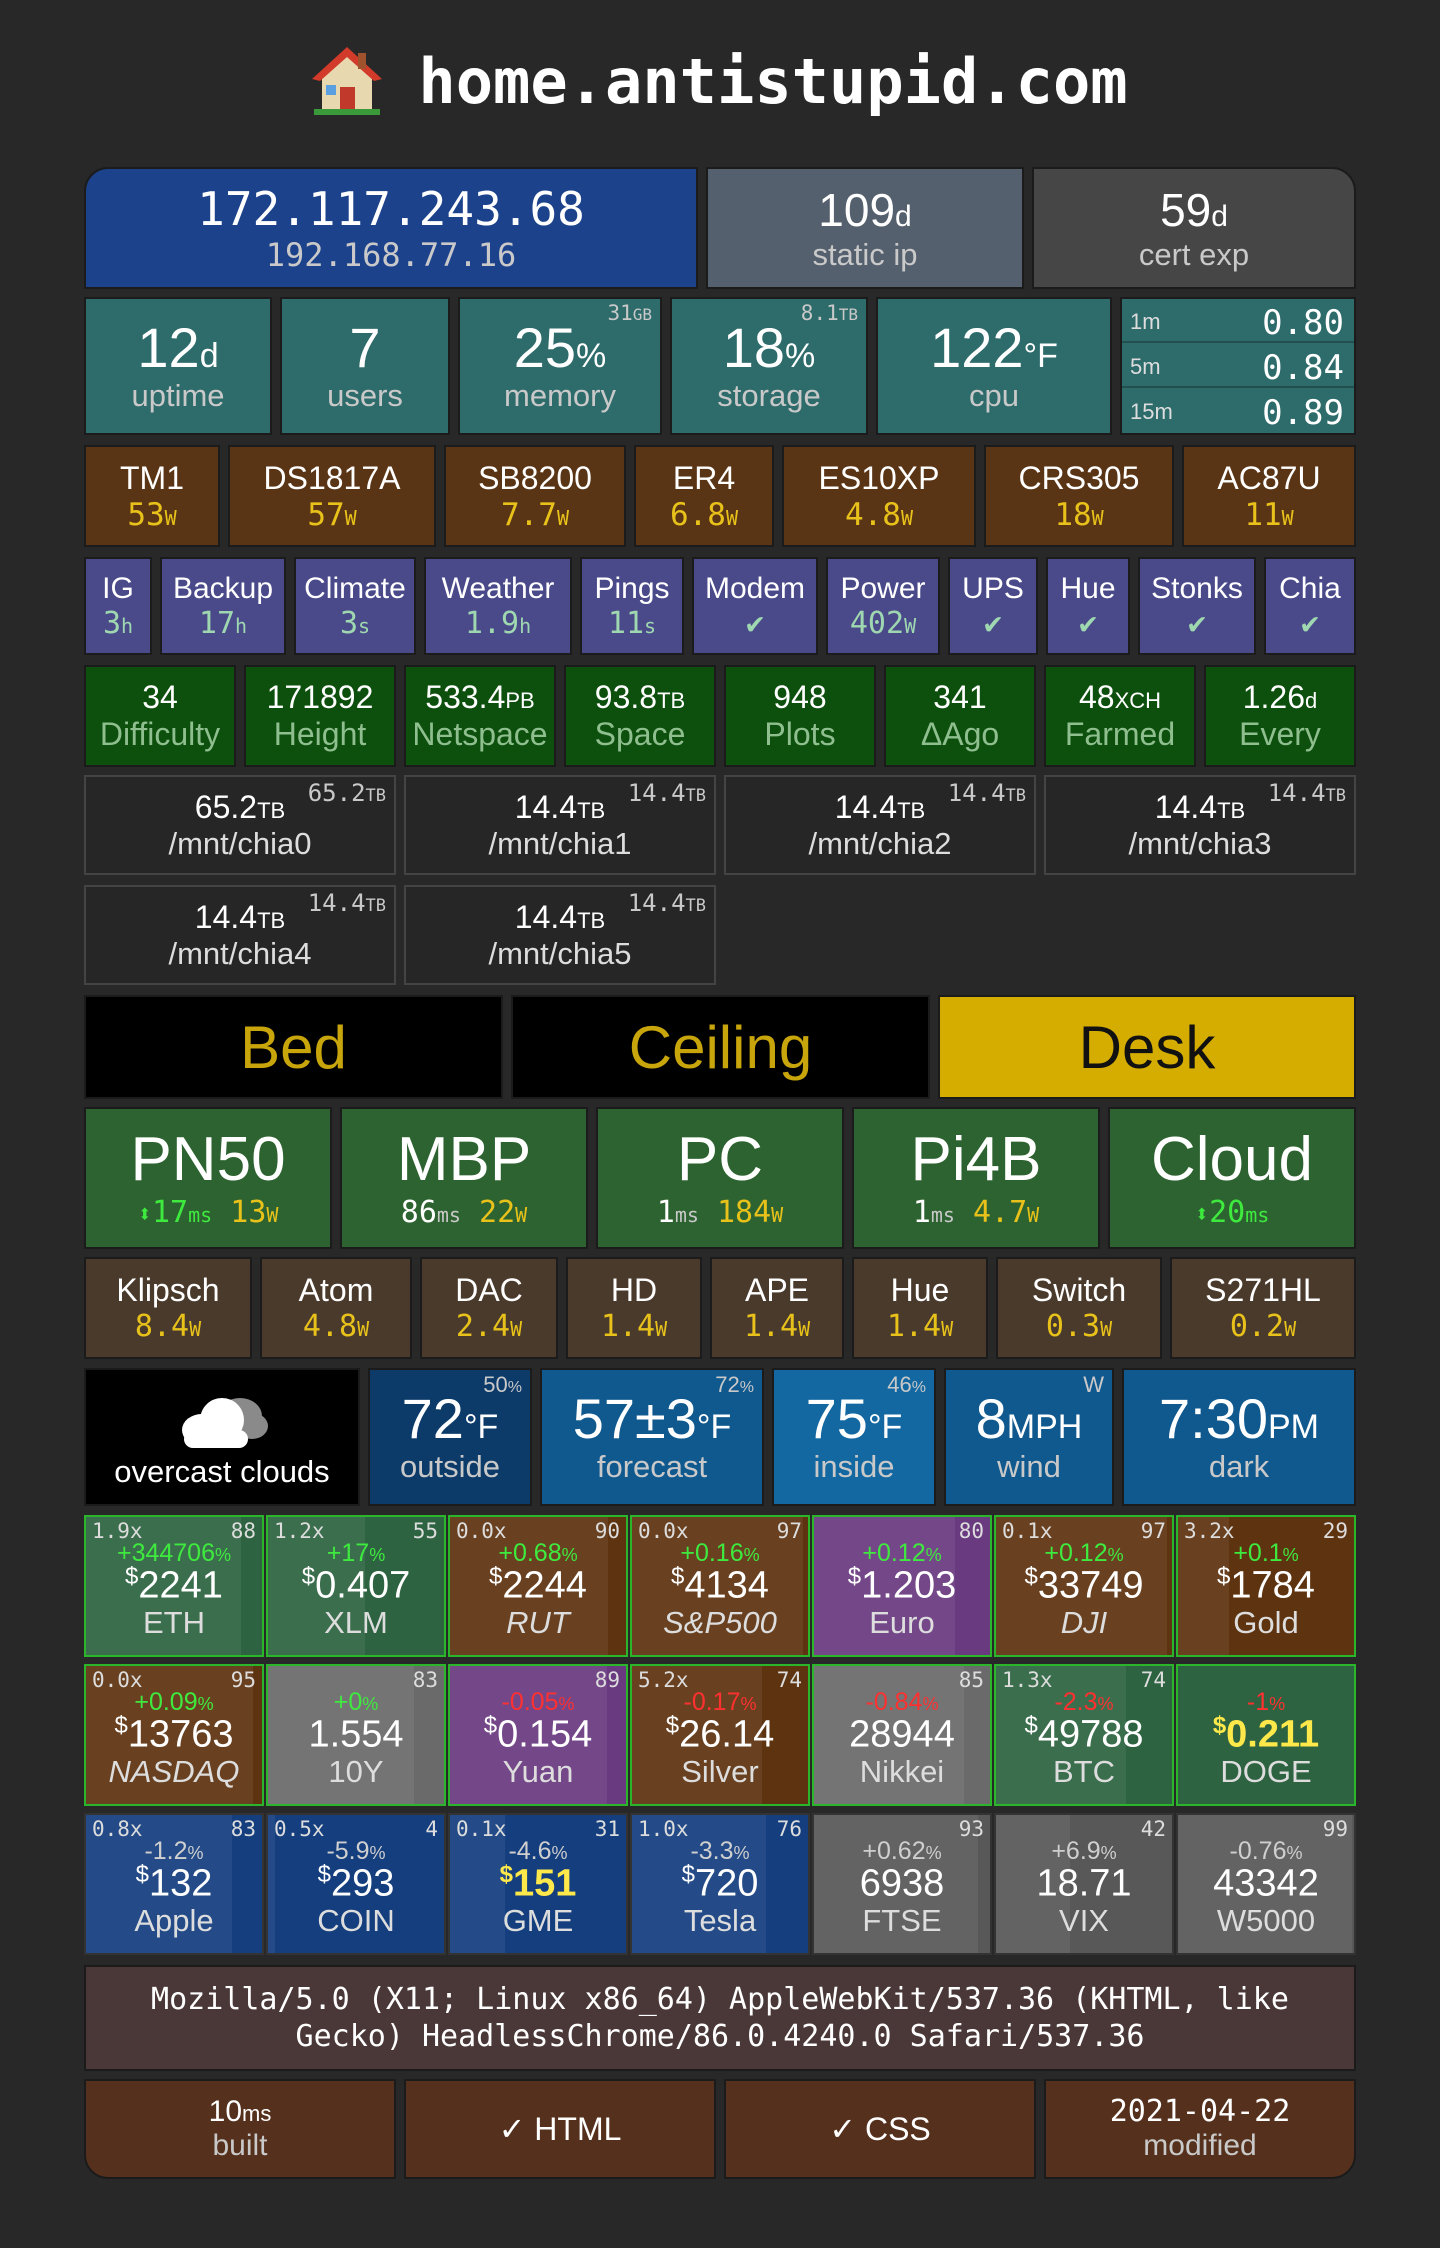 The width and height of the screenshot is (1440, 2248). I want to click on weather-condition-tile: overcast clouds, so click(222, 1437).